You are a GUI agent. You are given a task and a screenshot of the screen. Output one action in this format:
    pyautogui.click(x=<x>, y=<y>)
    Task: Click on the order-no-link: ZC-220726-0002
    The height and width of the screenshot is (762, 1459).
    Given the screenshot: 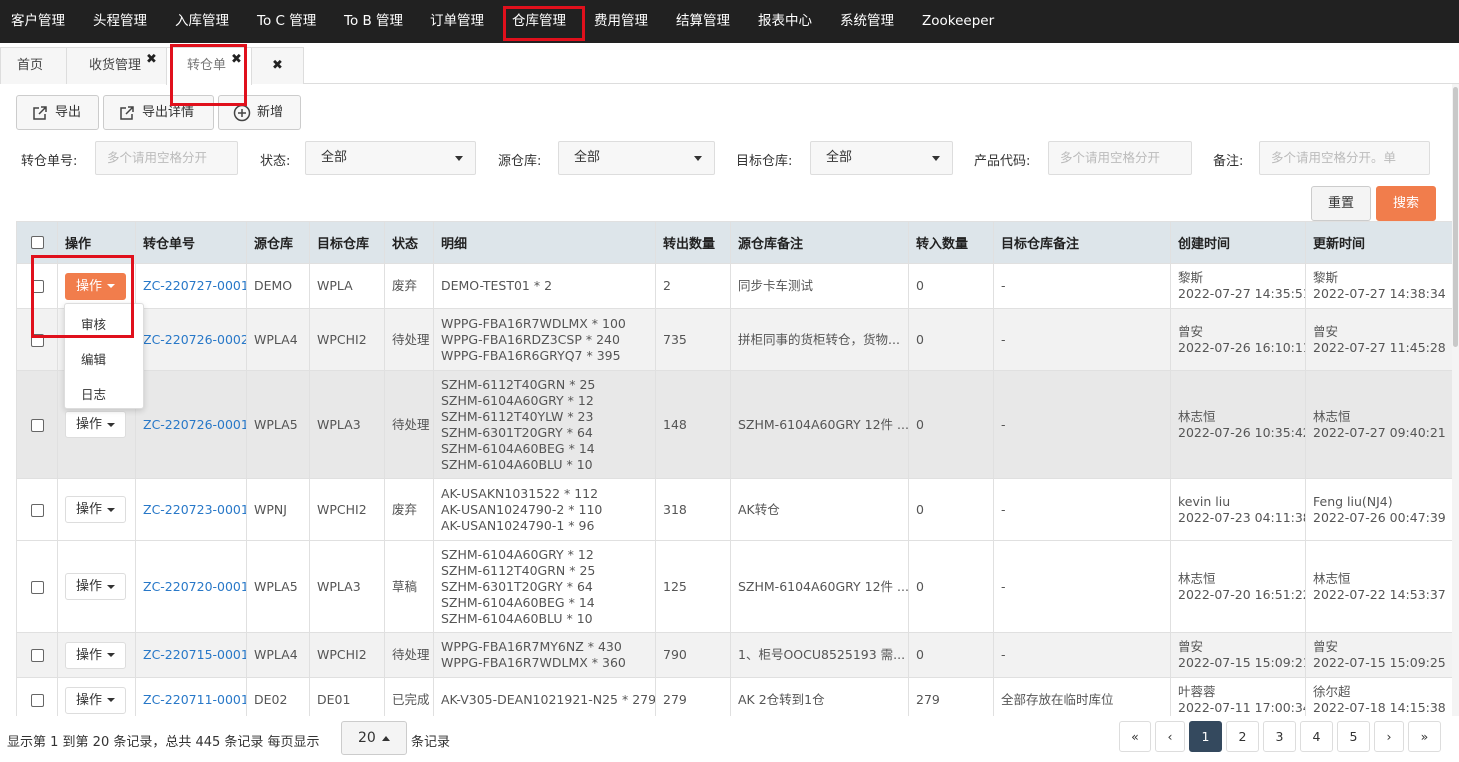 What is the action you would take?
    pyautogui.click(x=194, y=339)
    